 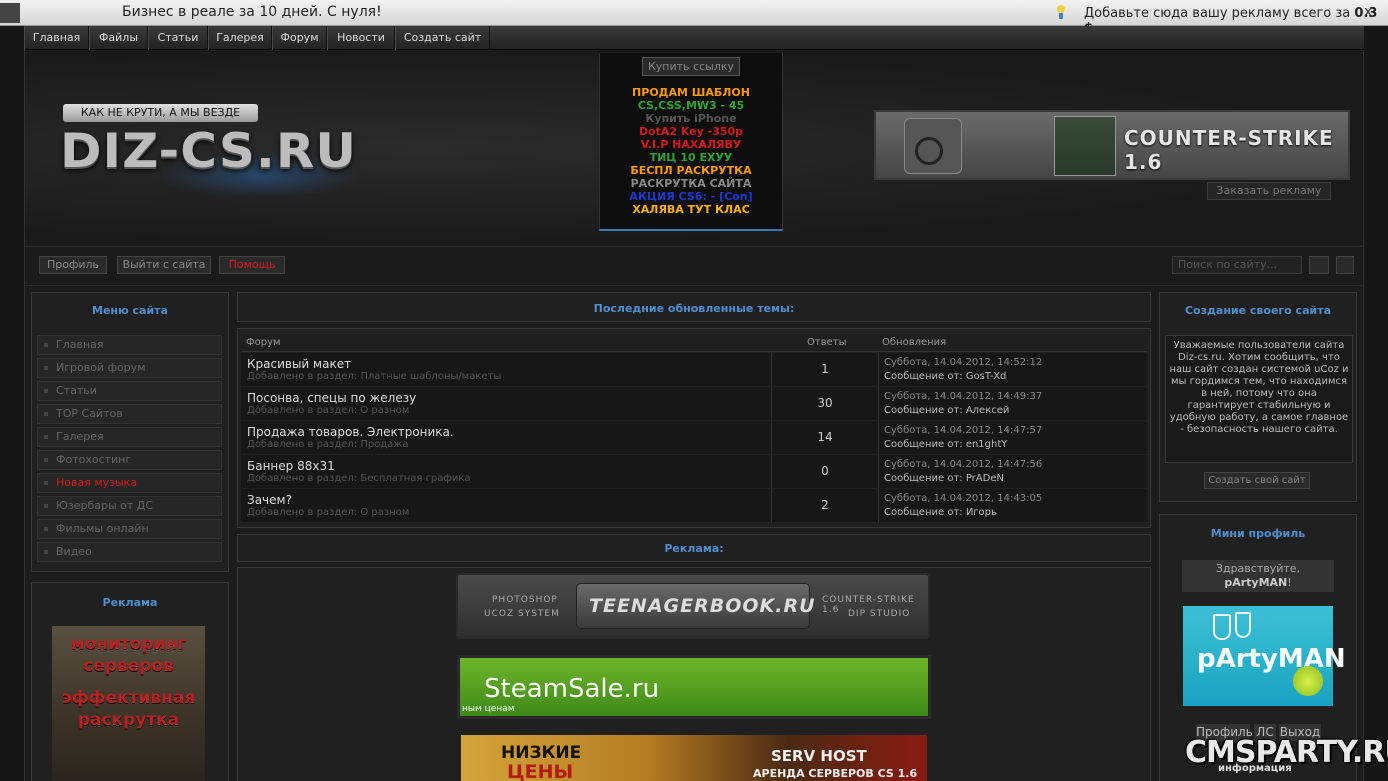 What do you see at coordinates (963, 396) in the screenshot?
I see `update-date: Суббота, 14.04.2012, 14:49:37` at bounding box center [963, 396].